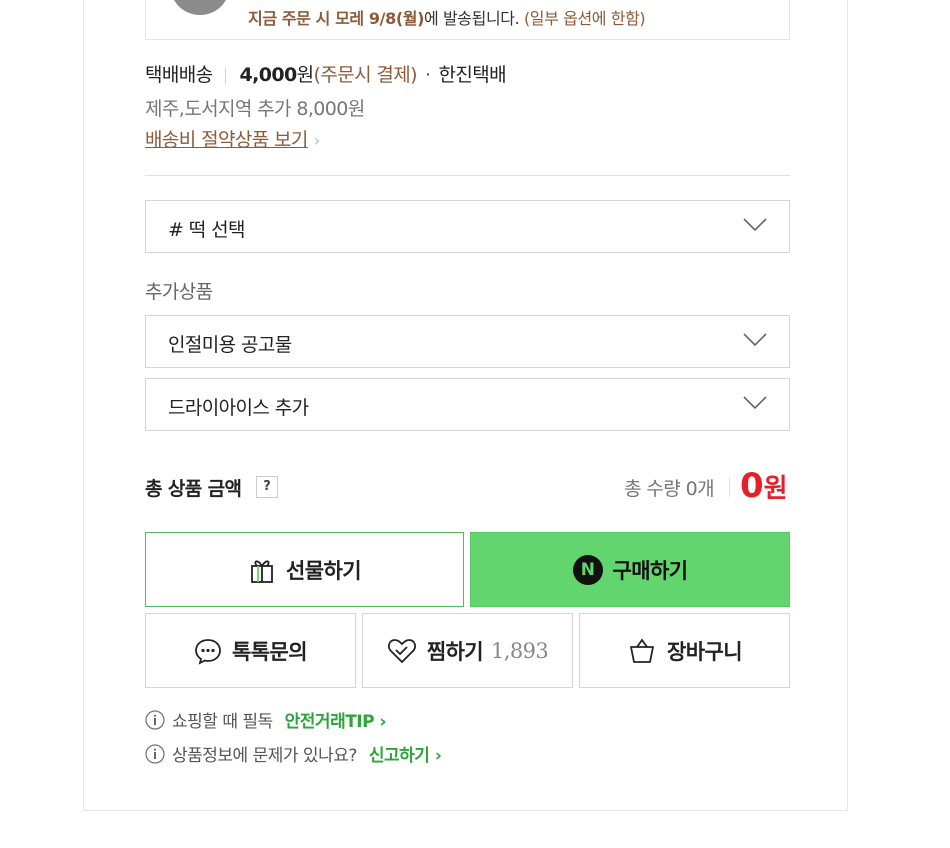 The image size is (950, 848). I want to click on shipping-saving-link: 배송비 절약상품 보기 ›, so click(232, 138).